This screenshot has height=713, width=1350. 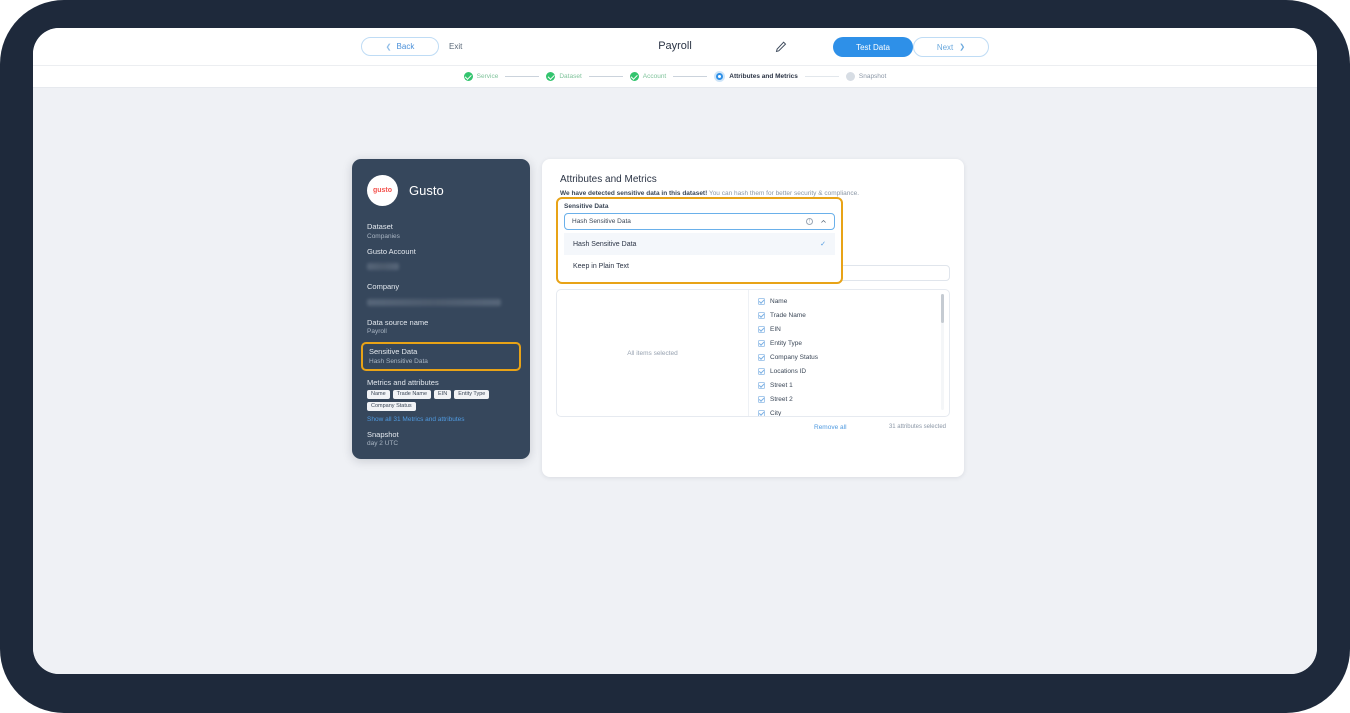 I want to click on step-account: Account, so click(x=648, y=76).